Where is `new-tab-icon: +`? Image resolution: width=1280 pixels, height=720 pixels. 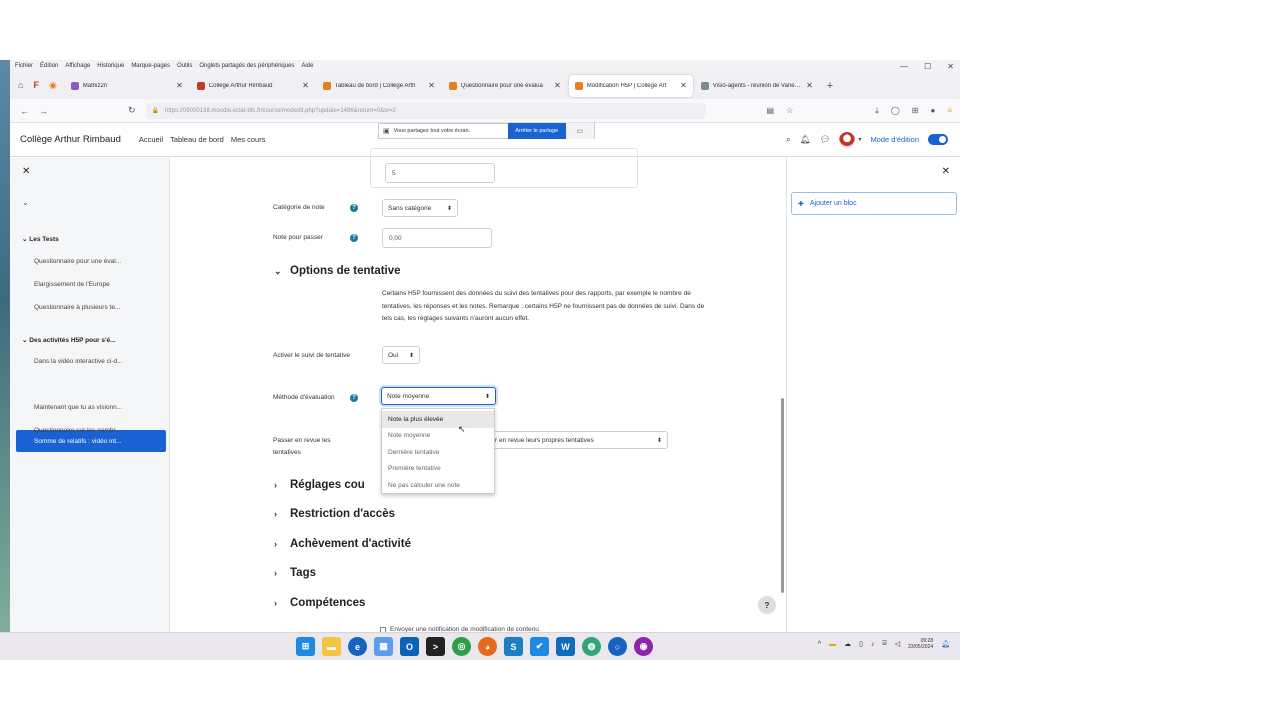
new-tab-icon: + is located at coordinates (830, 86).